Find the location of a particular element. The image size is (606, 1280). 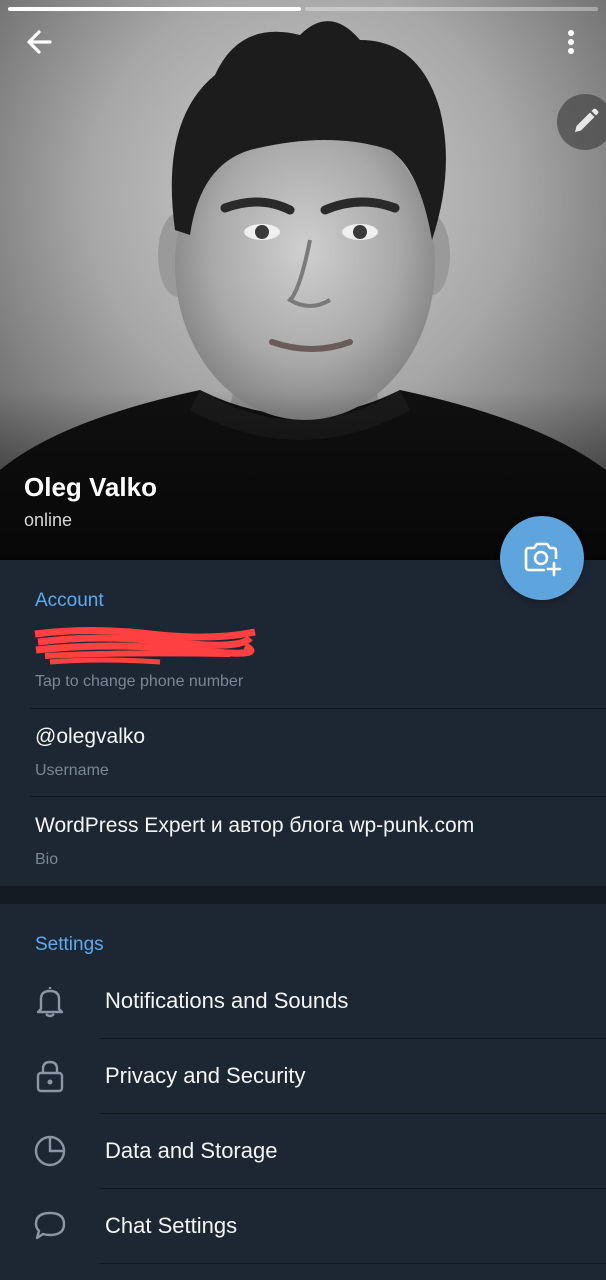

edit-button is located at coordinates (581, 122).